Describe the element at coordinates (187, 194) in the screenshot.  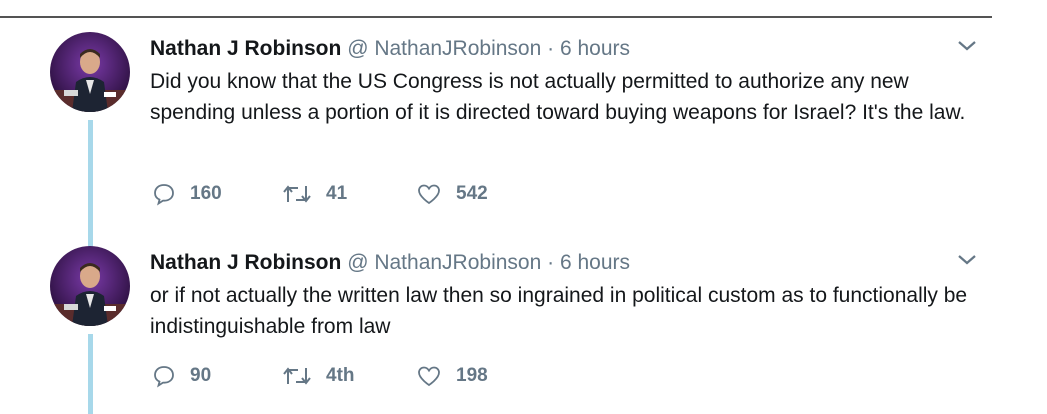
I see `reply-button: 160` at that location.